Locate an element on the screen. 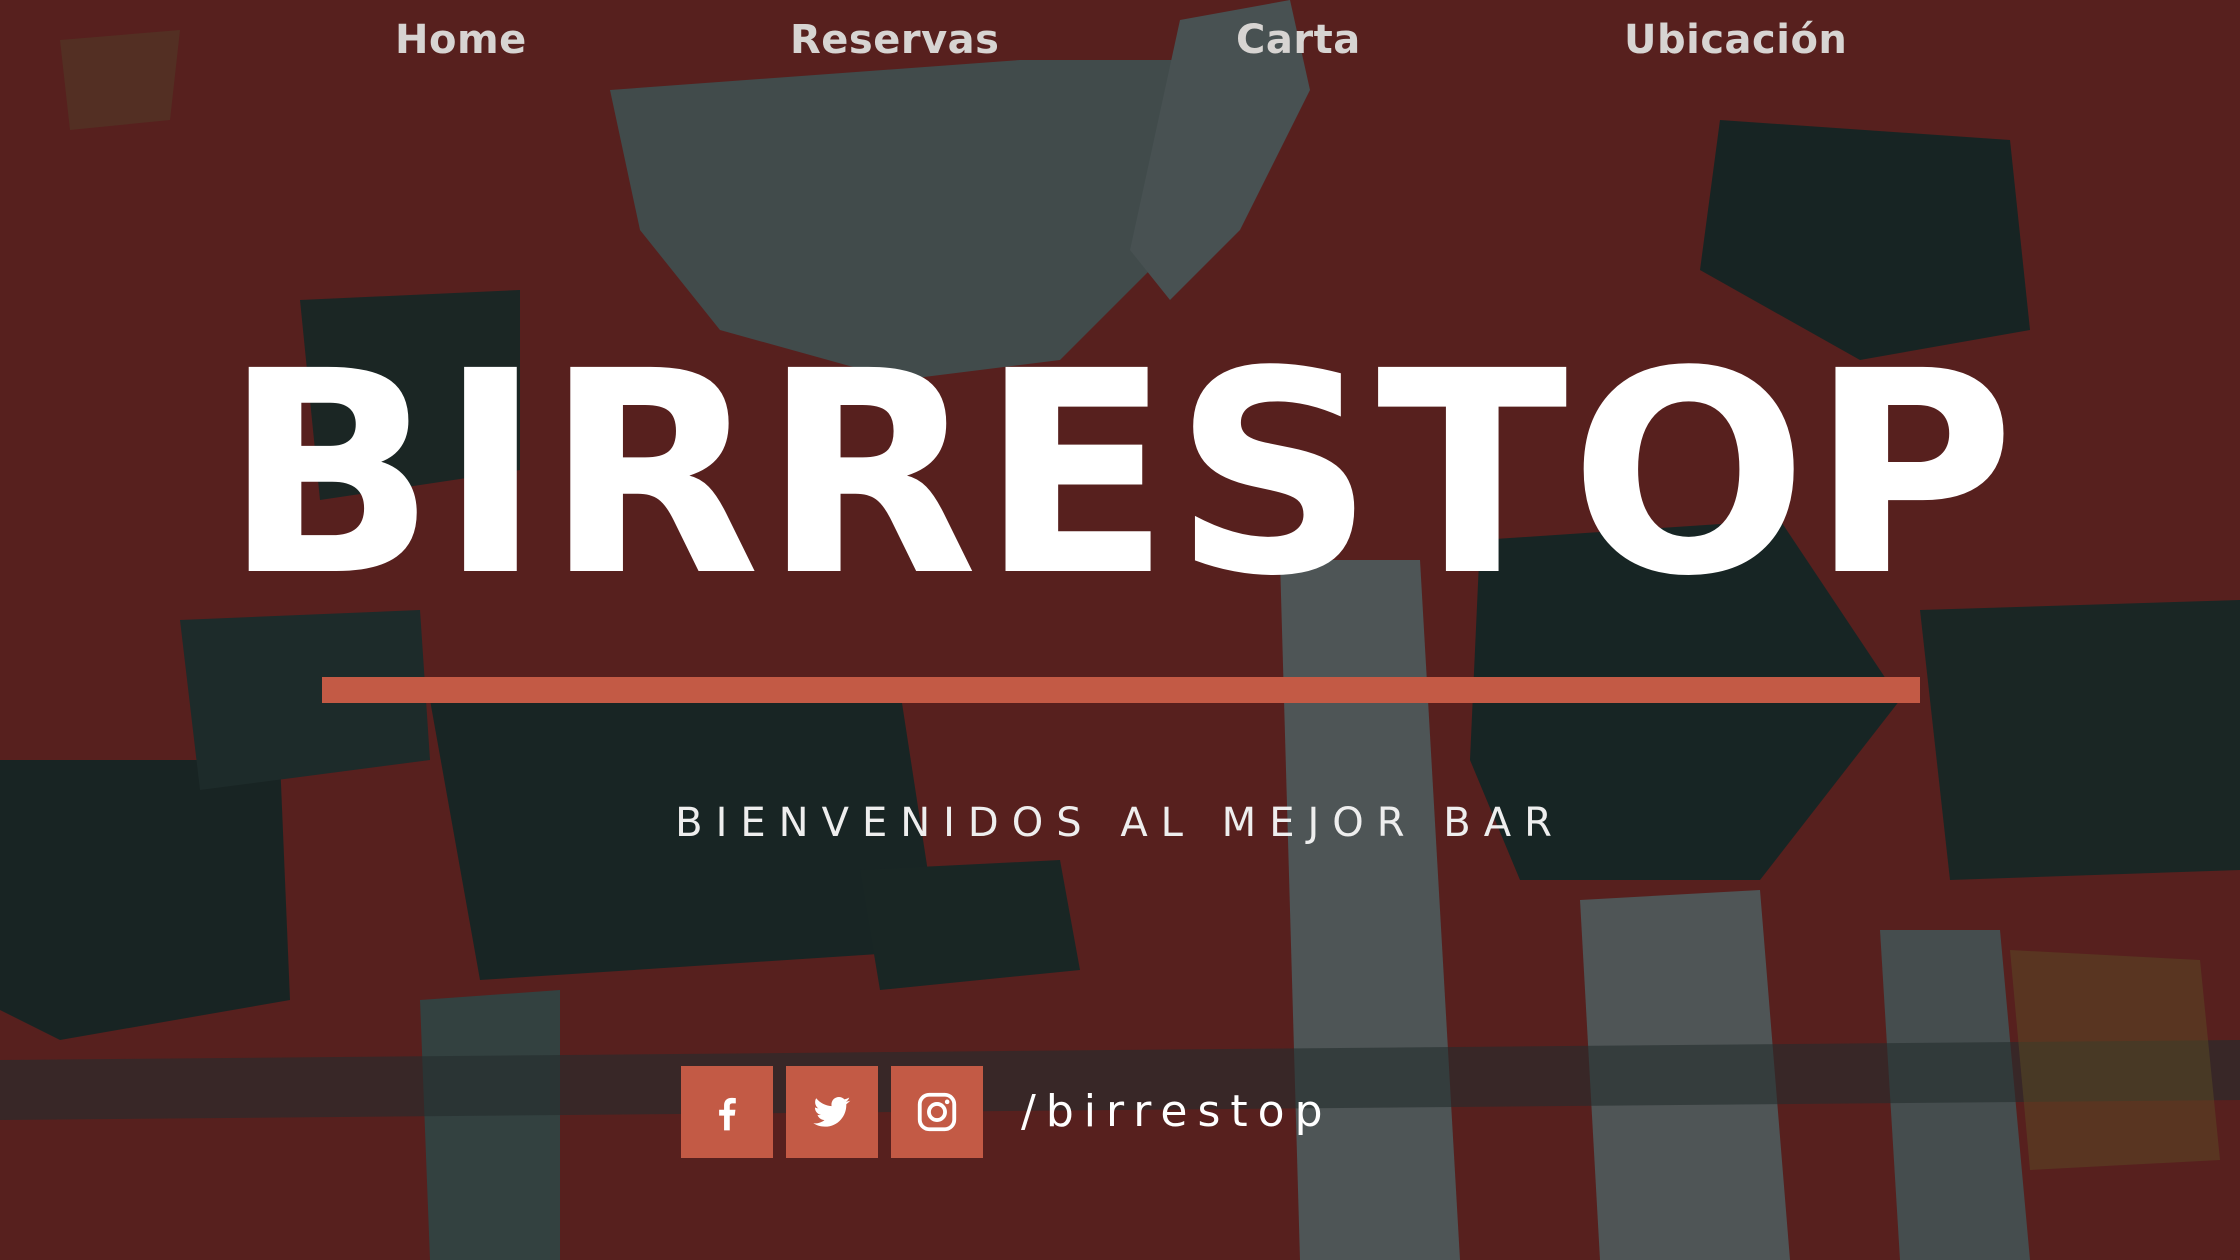  twitter-button is located at coordinates (832, 1112).